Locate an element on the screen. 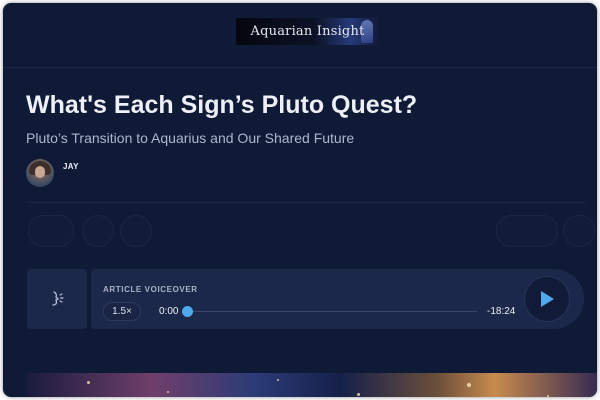 The width and height of the screenshot is (600, 400). progress-track is located at coordinates (332, 311).